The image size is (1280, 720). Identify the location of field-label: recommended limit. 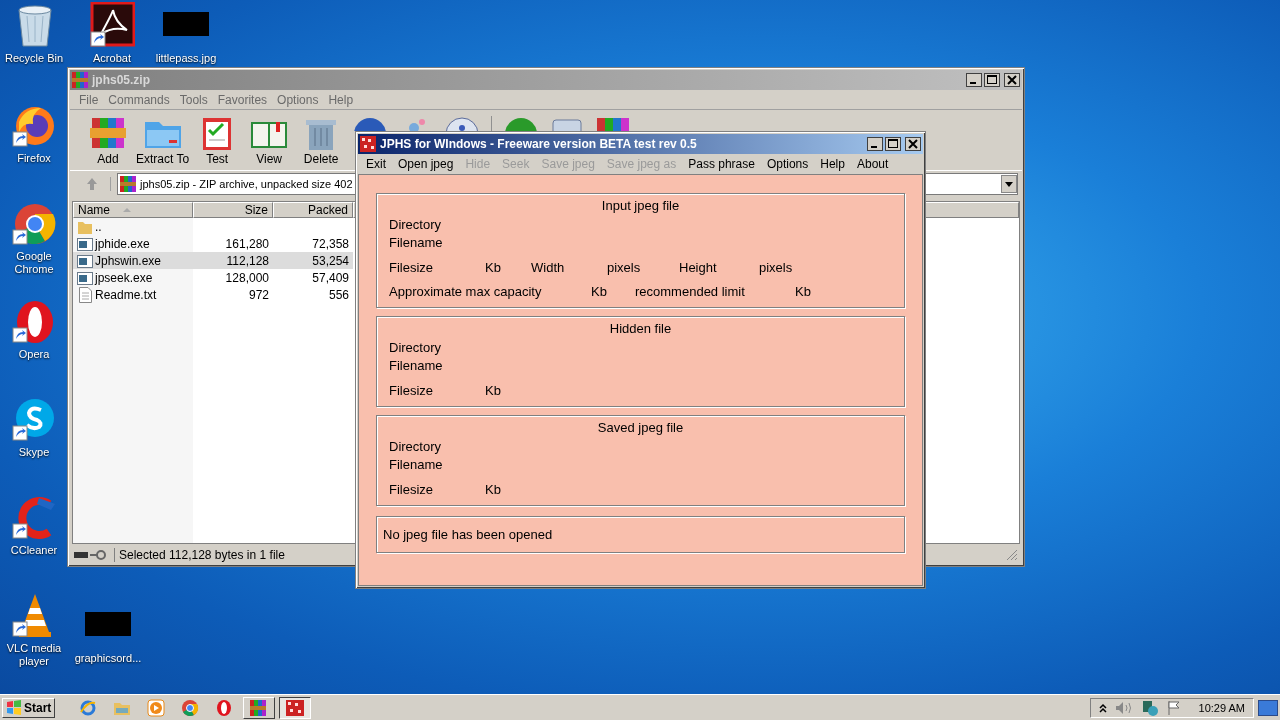
(690, 291).